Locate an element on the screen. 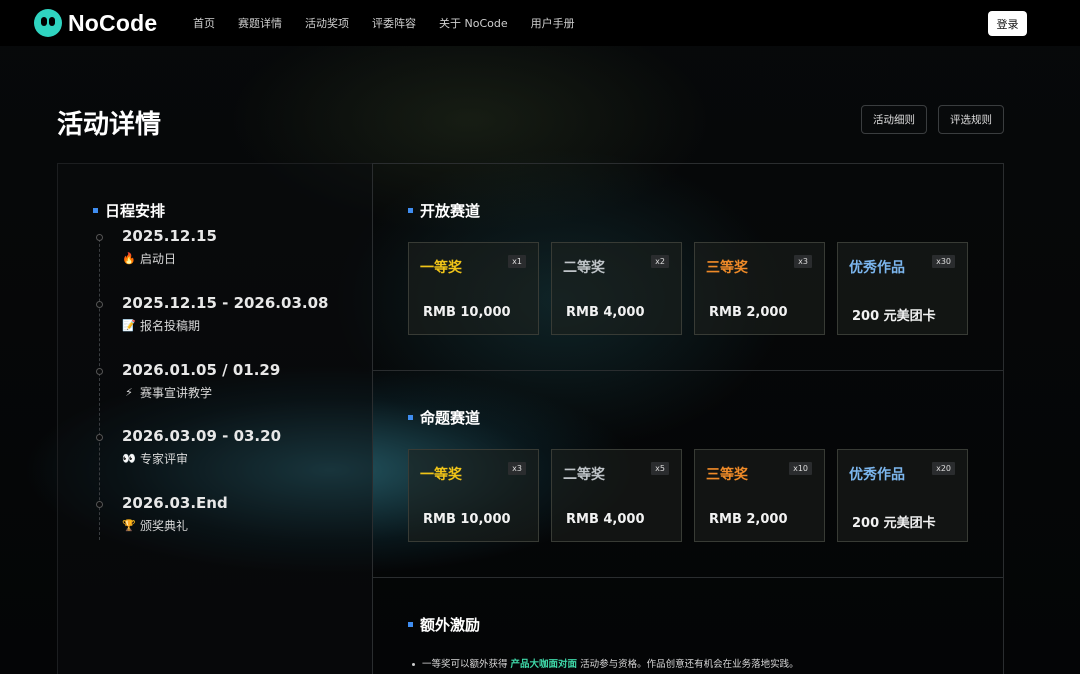 This screenshot has width=1080, height=674. timeline-date: 2025.12.15 - 2026.03.08 is located at coordinates (225, 303).